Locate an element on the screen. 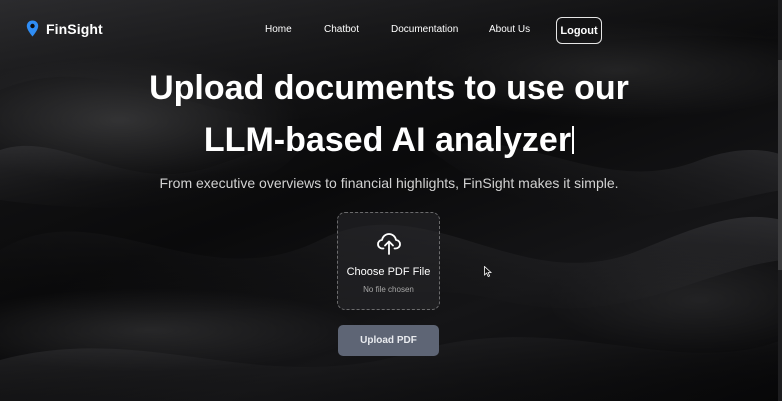 This screenshot has width=782, height=401. brand-name: FinSight is located at coordinates (74, 28).